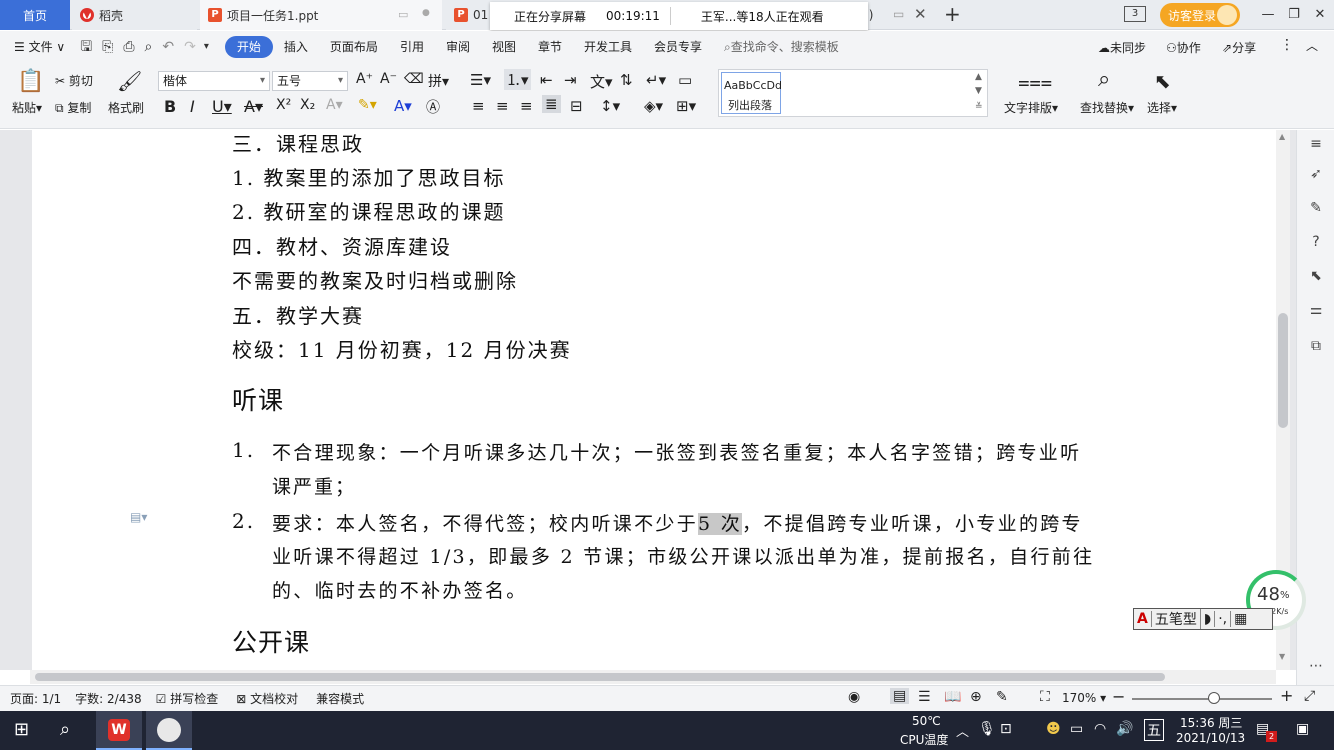 The height and width of the screenshot is (750, 1334). What do you see at coordinates (388, 79) in the screenshot?
I see `shrink-font-icon: A⁻` at bounding box center [388, 79].